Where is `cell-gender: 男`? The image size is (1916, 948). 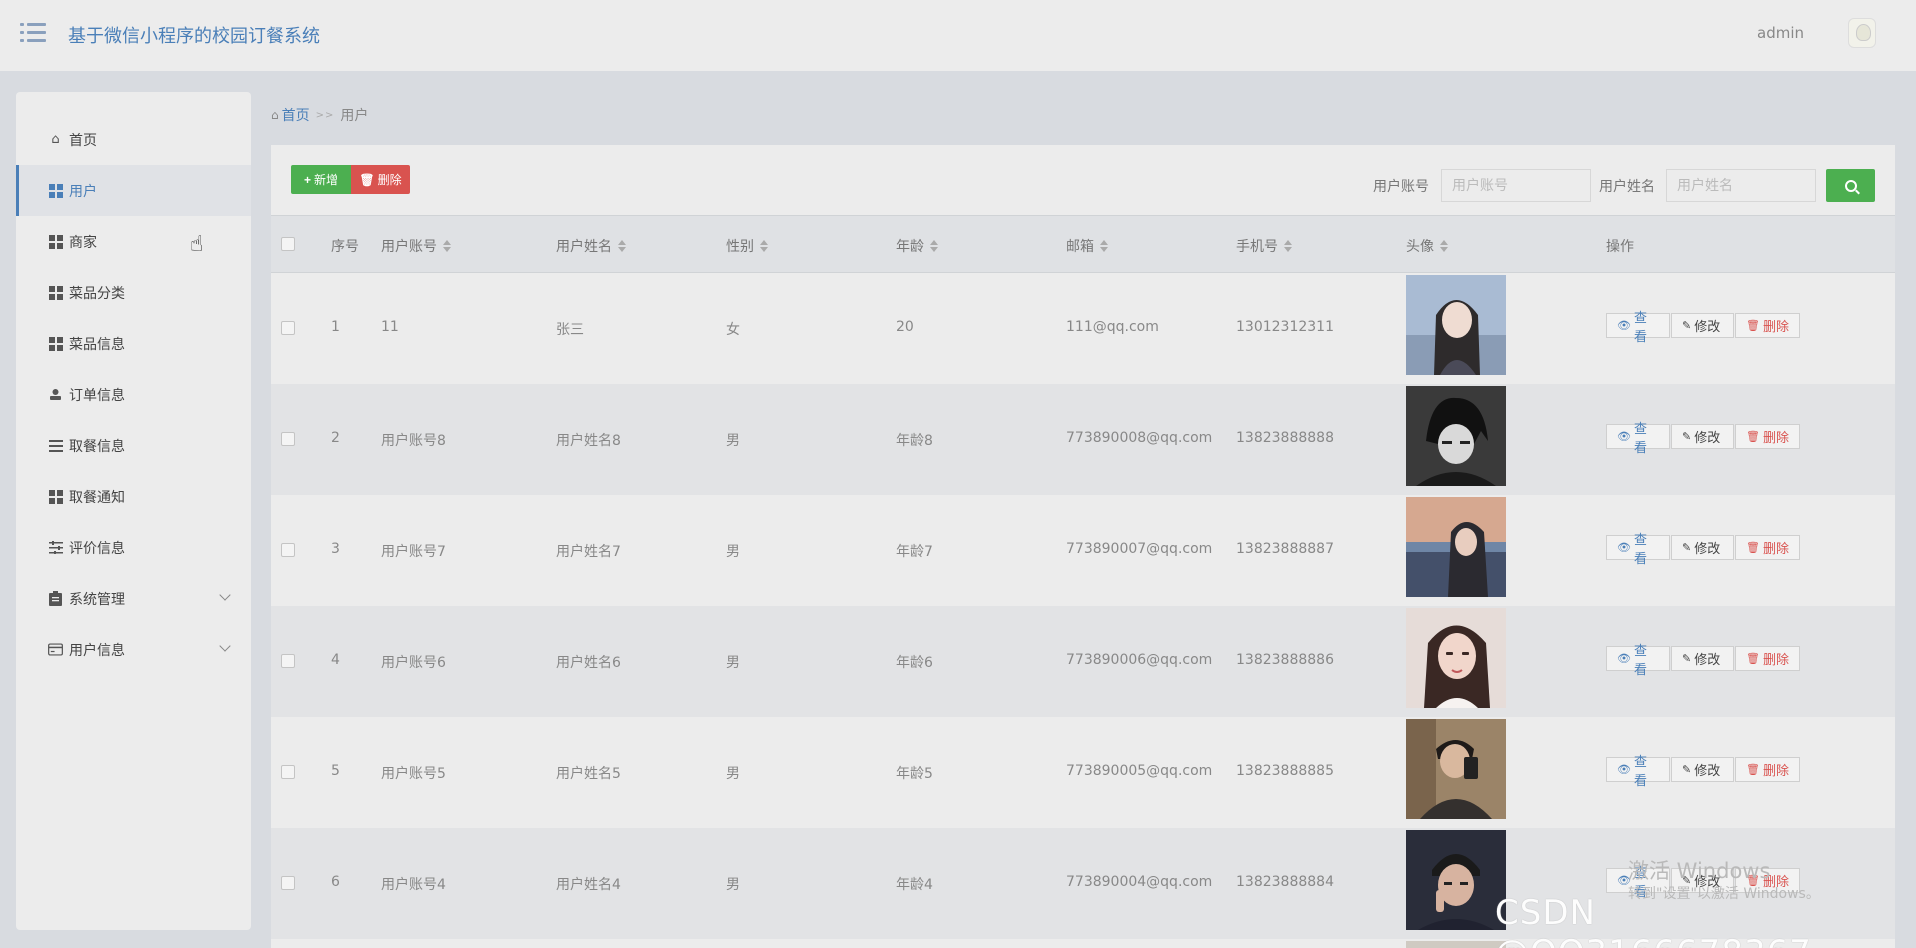
cell-gender: 男 is located at coordinates (733, 441).